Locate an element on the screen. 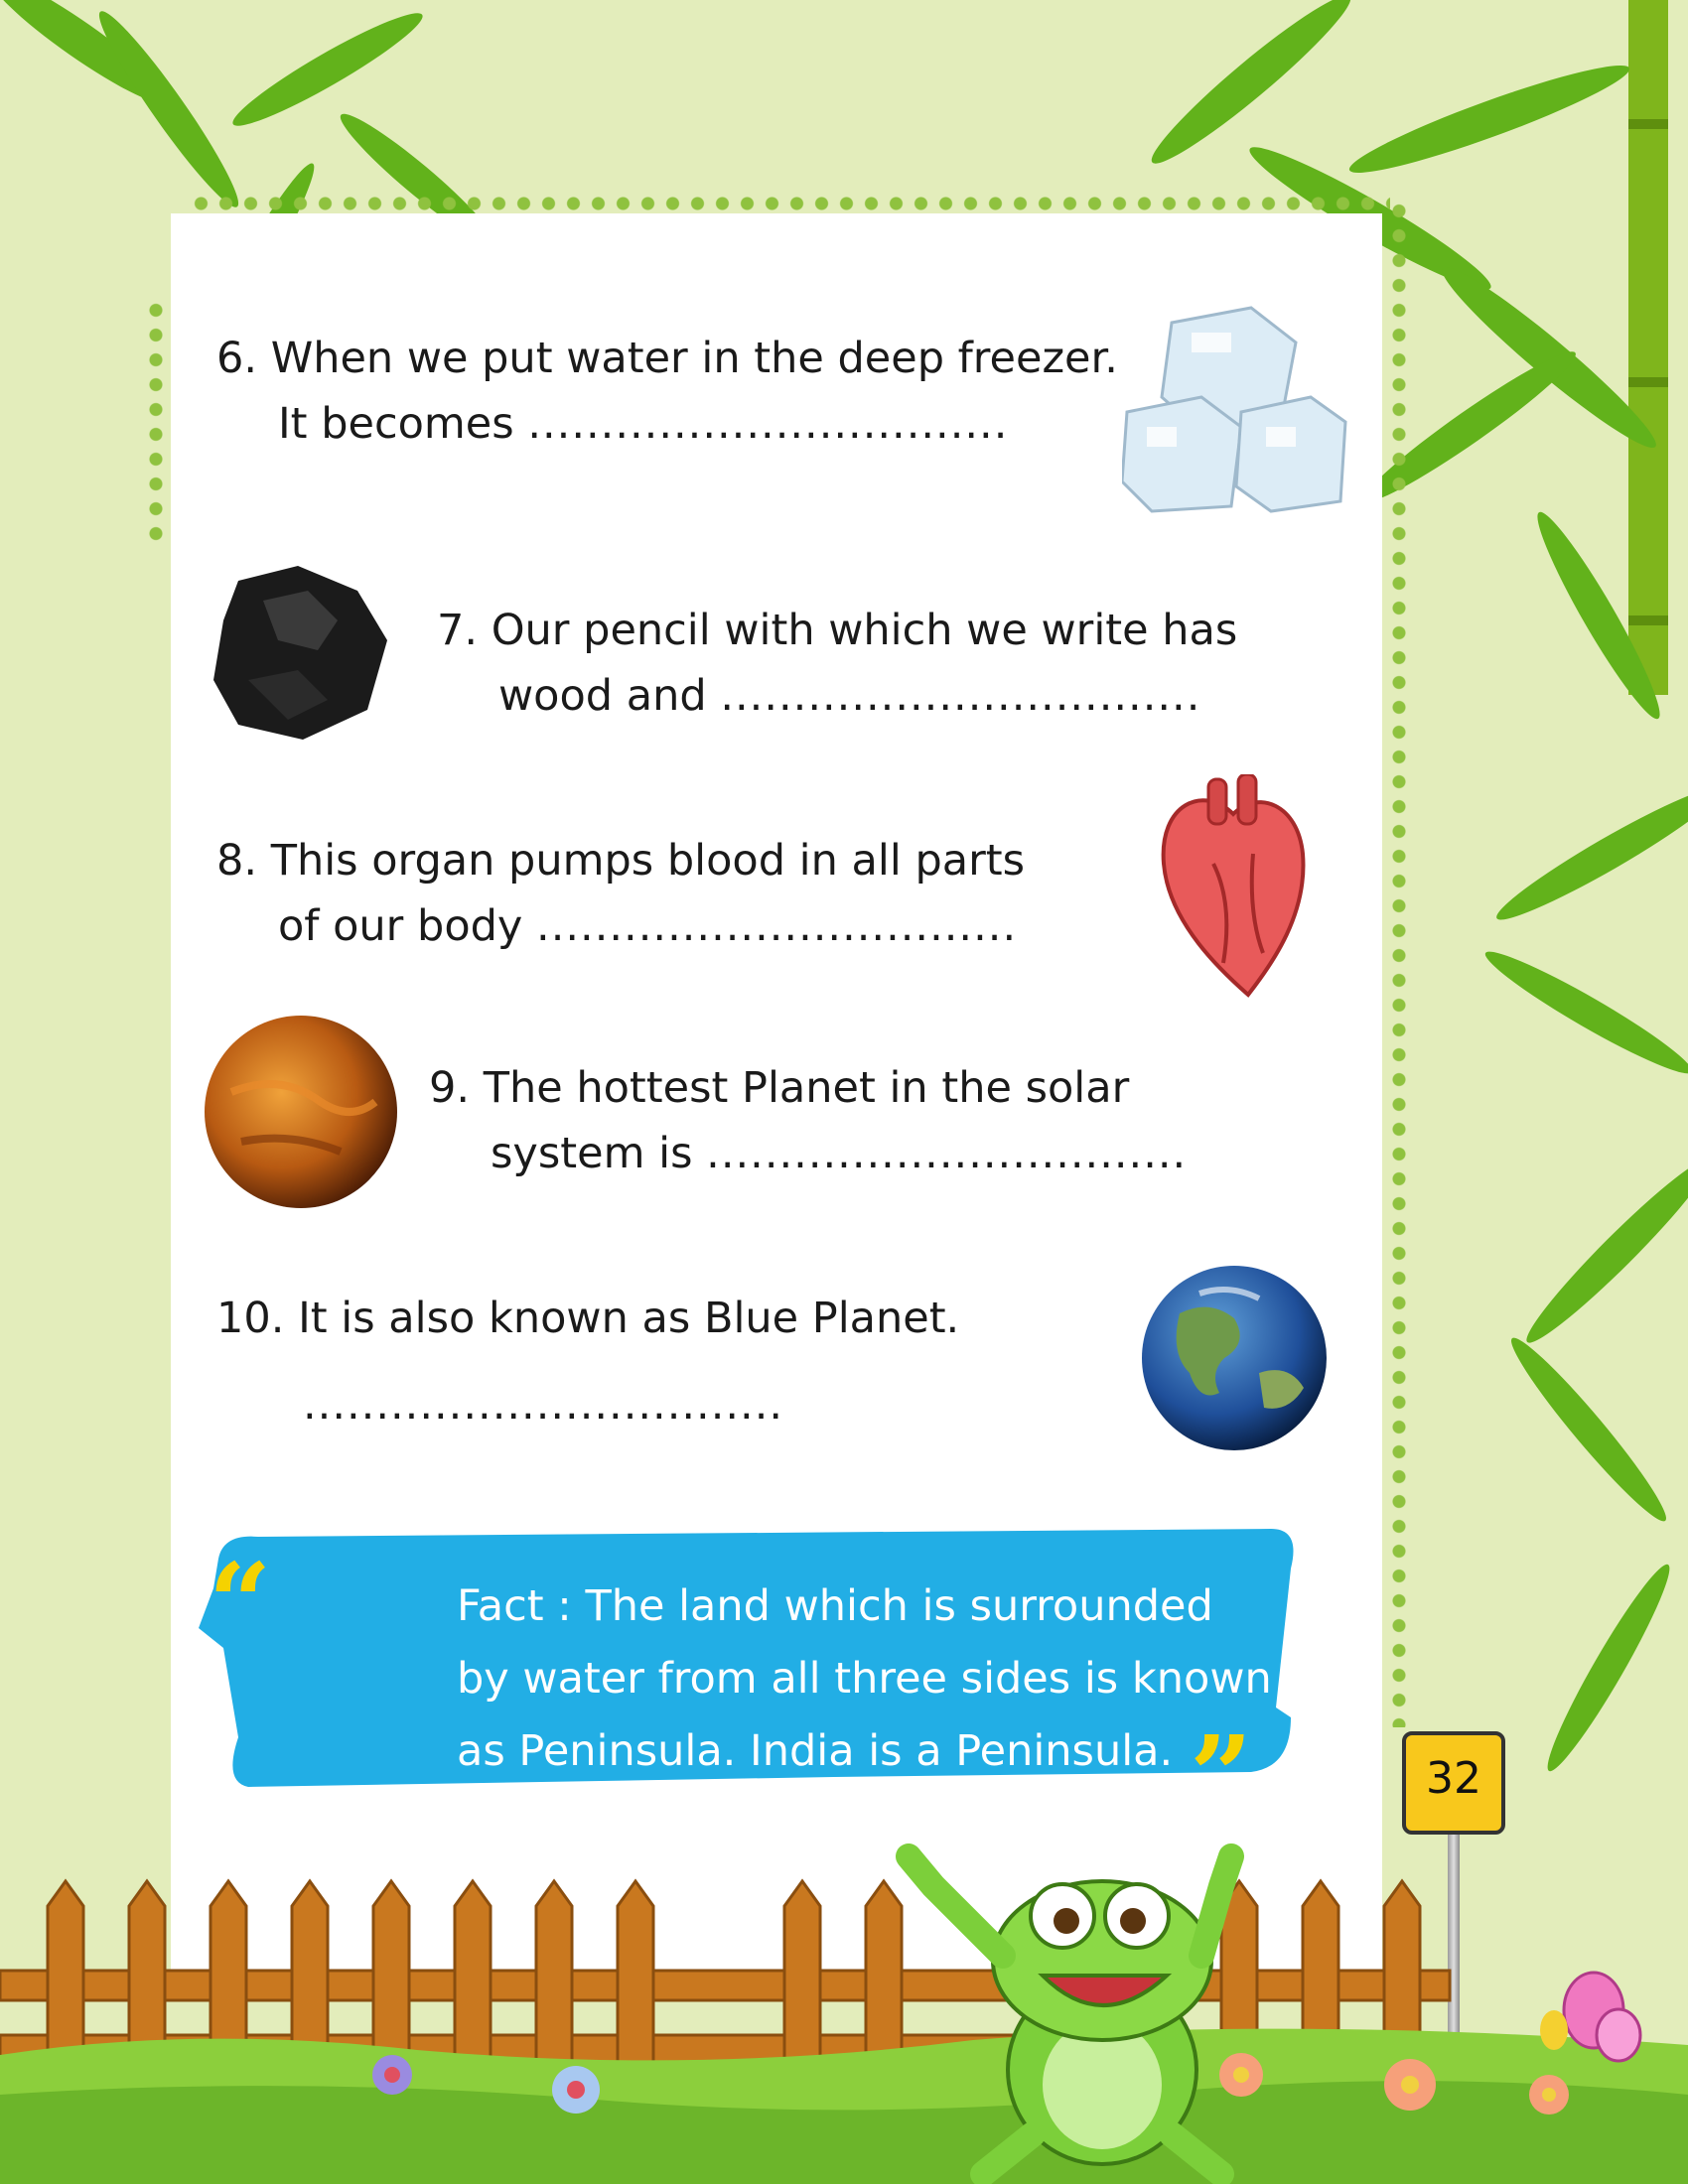 The width and height of the screenshot is (1688, 2184). dotted-border-right is located at coordinates (1399, 963).